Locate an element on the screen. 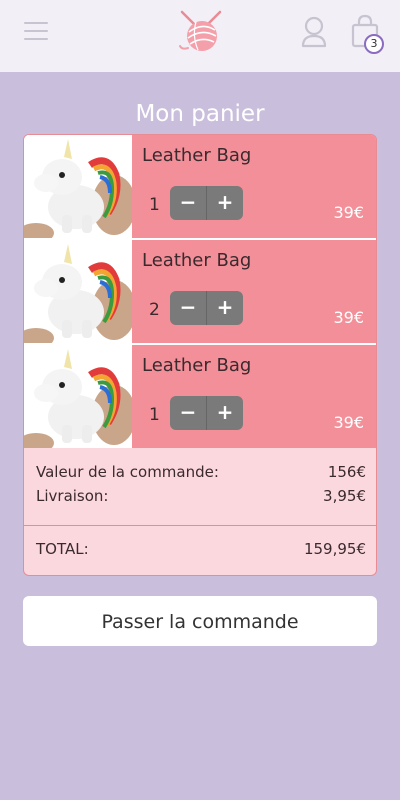 The width and height of the screenshot is (400, 800). yarn-logo-icon is located at coordinates (201, 31).